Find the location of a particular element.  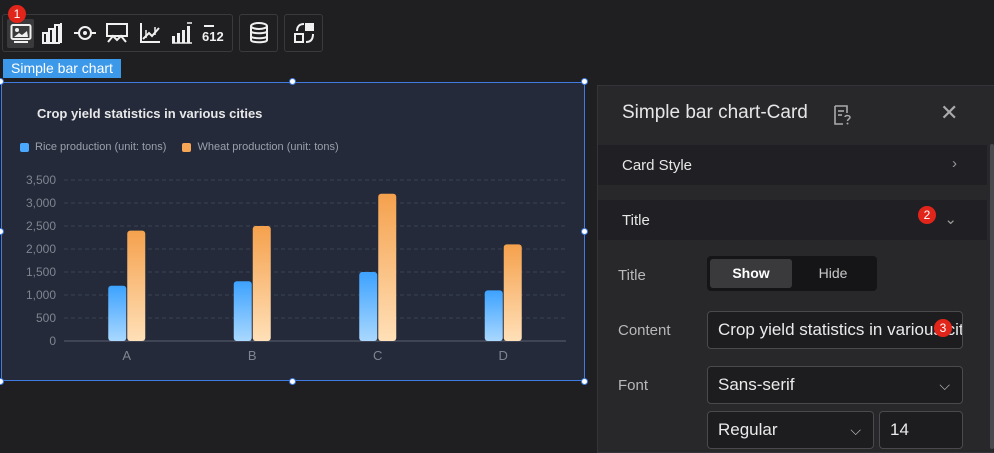

number-card-icon: 612 is located at coordinates (213, 34).